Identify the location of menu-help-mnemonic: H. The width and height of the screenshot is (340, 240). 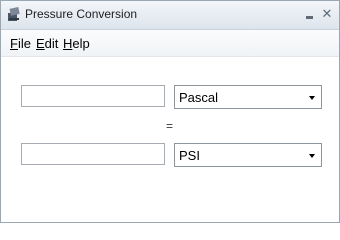
(68, 43).